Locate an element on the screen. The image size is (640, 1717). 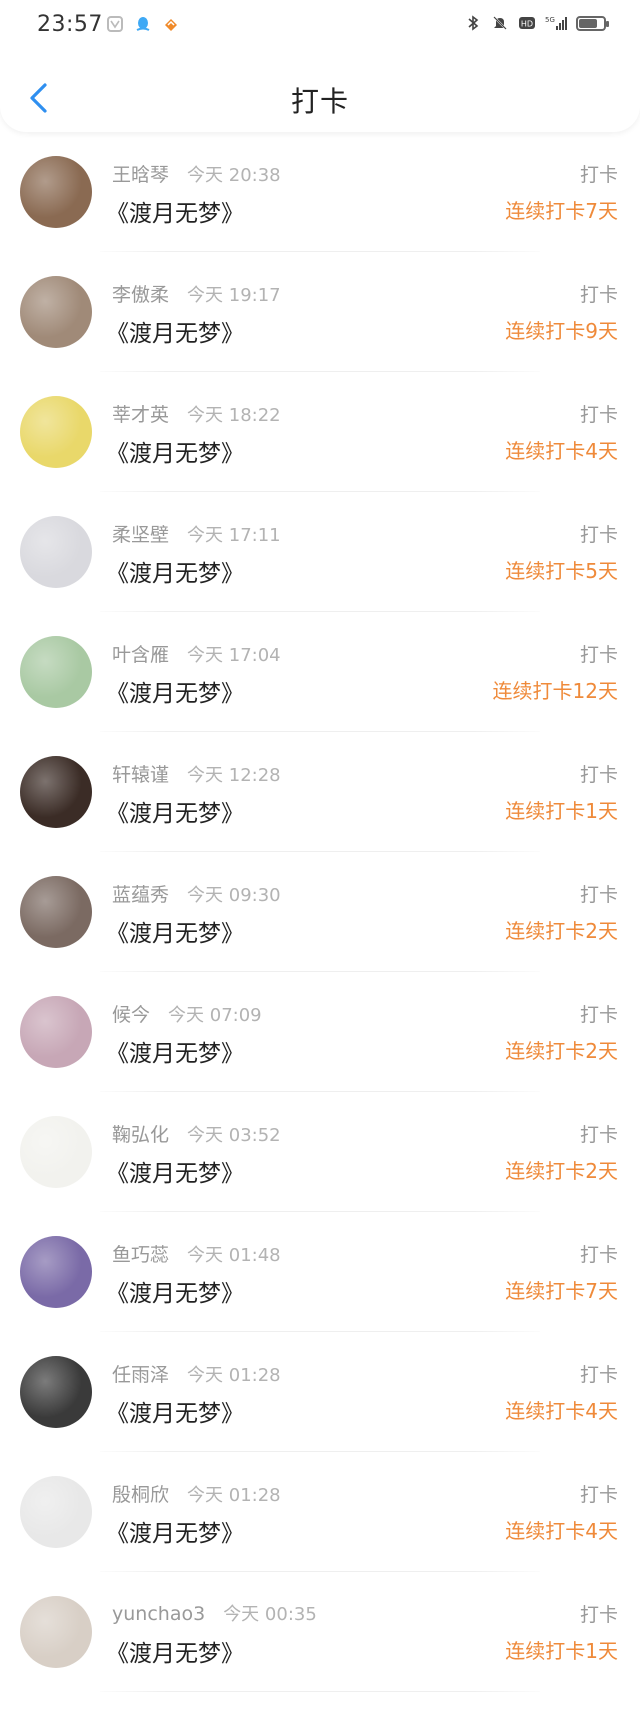
list-item: 莘才英 今天 18:22 《渡月无梦》 打卡 连续打卡4天 is located at coordinates (320, 432).